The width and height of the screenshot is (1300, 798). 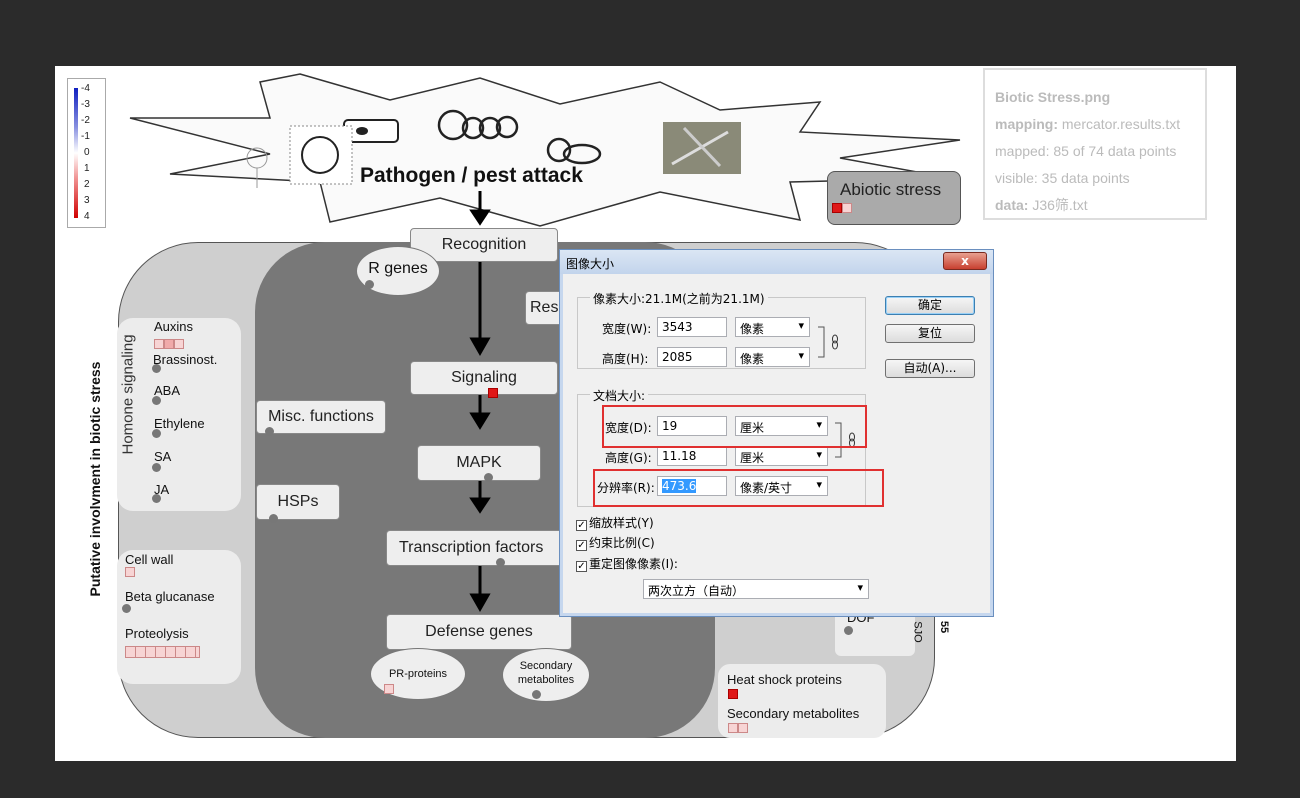 What do you see at coordinates (321, 417) in the screenshot?
I see `misc-functions-box: Misc. functions` at bounding box center [321, 417].